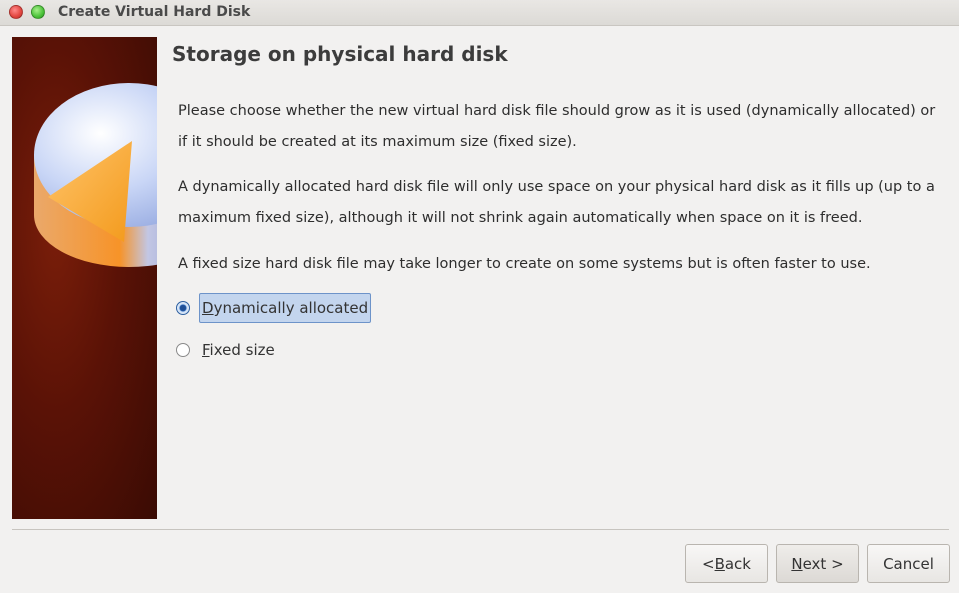  Describe the element at coordinates (340, 54) in the screenshot. I see `page-title: Storage on physical hard disk` at that location.